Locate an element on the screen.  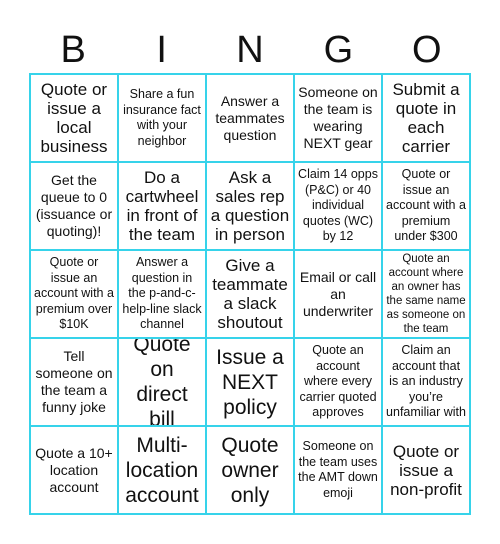
bingo-cell: Ask a sales rep a question in person is located at coordinates (251, 207).